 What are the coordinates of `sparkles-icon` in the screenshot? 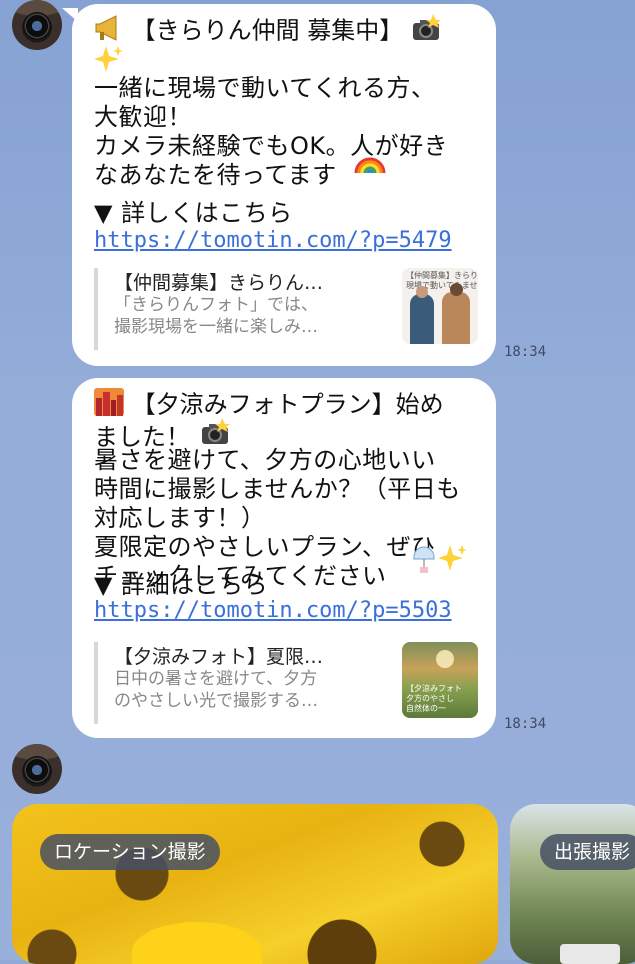 It's located at (109, 60).